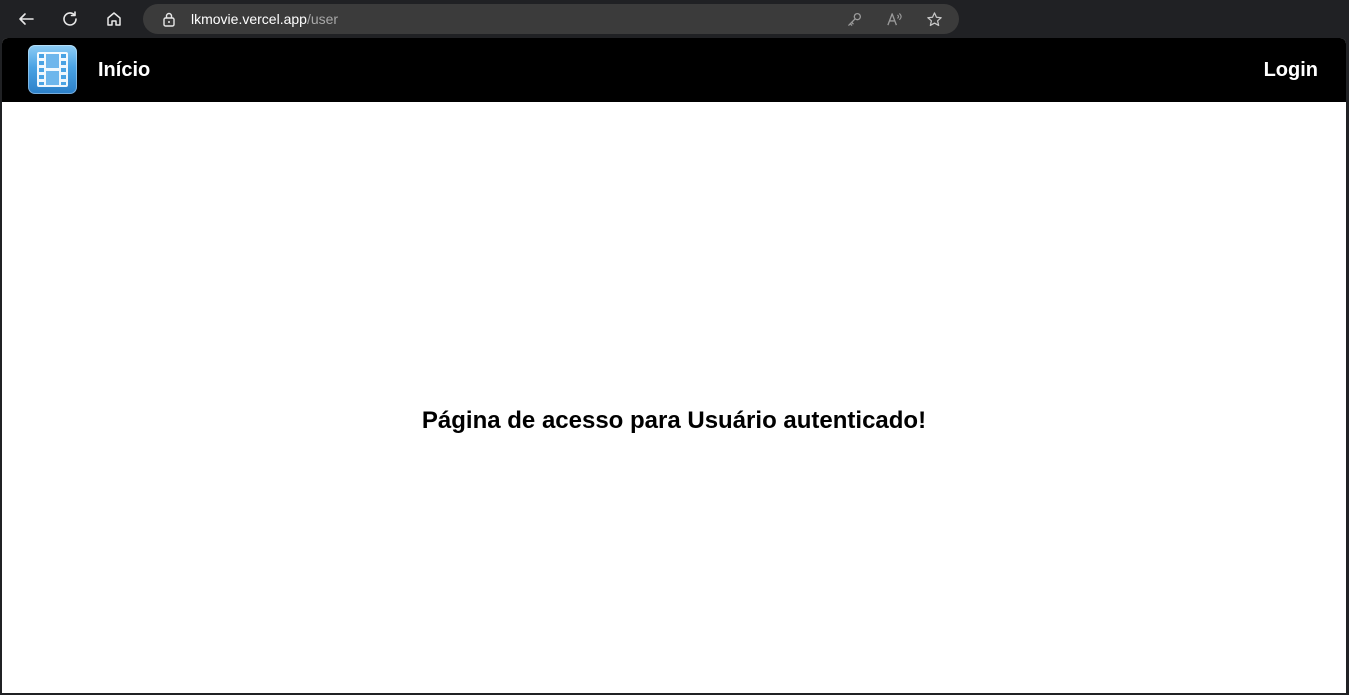 This screenshot has width=1349, height=695. I want to click on key-icon, so click(854, 19).